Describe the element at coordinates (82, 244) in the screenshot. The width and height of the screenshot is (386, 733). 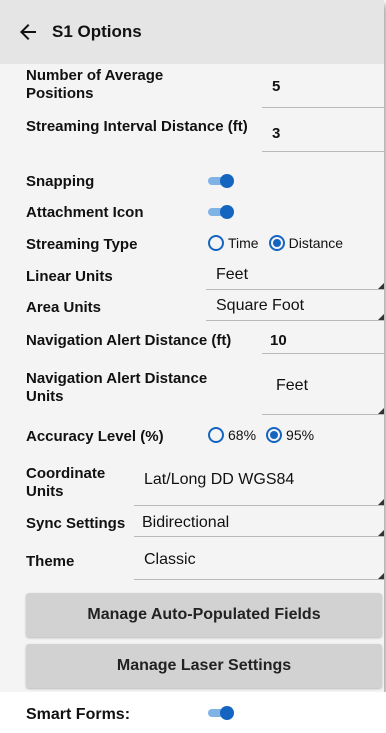
I see `streaming-type-label: Streaming Type` at that location.